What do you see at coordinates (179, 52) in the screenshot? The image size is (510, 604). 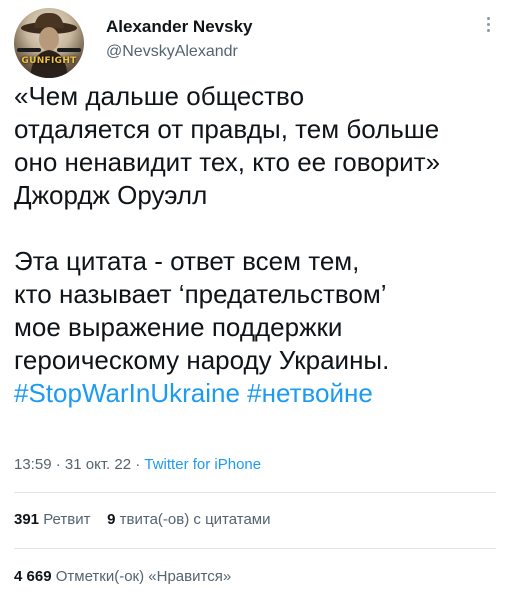 I see `author-handle: @NevskyAlexandr` at bounding box center [179, 52].